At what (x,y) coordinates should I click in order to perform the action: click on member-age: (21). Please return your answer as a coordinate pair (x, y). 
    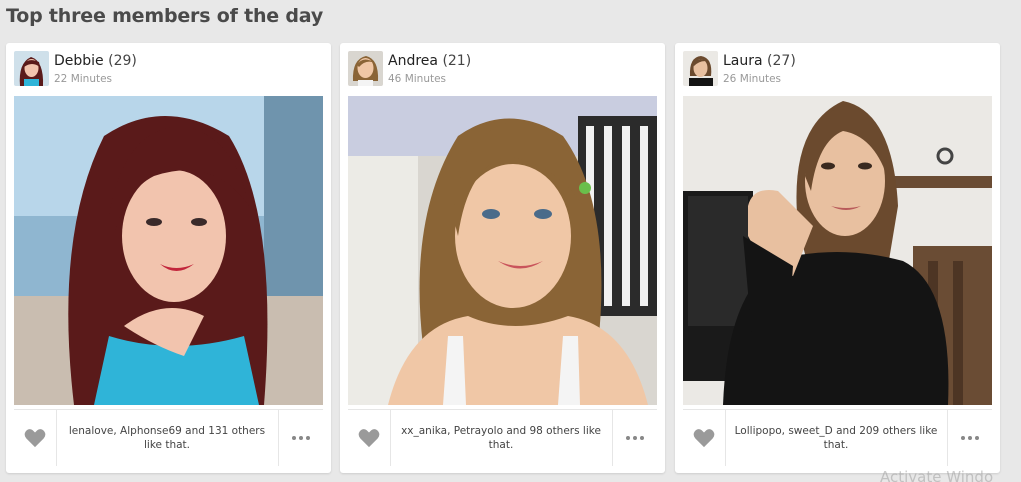
    Looking at the image, I should click on (457, 61).